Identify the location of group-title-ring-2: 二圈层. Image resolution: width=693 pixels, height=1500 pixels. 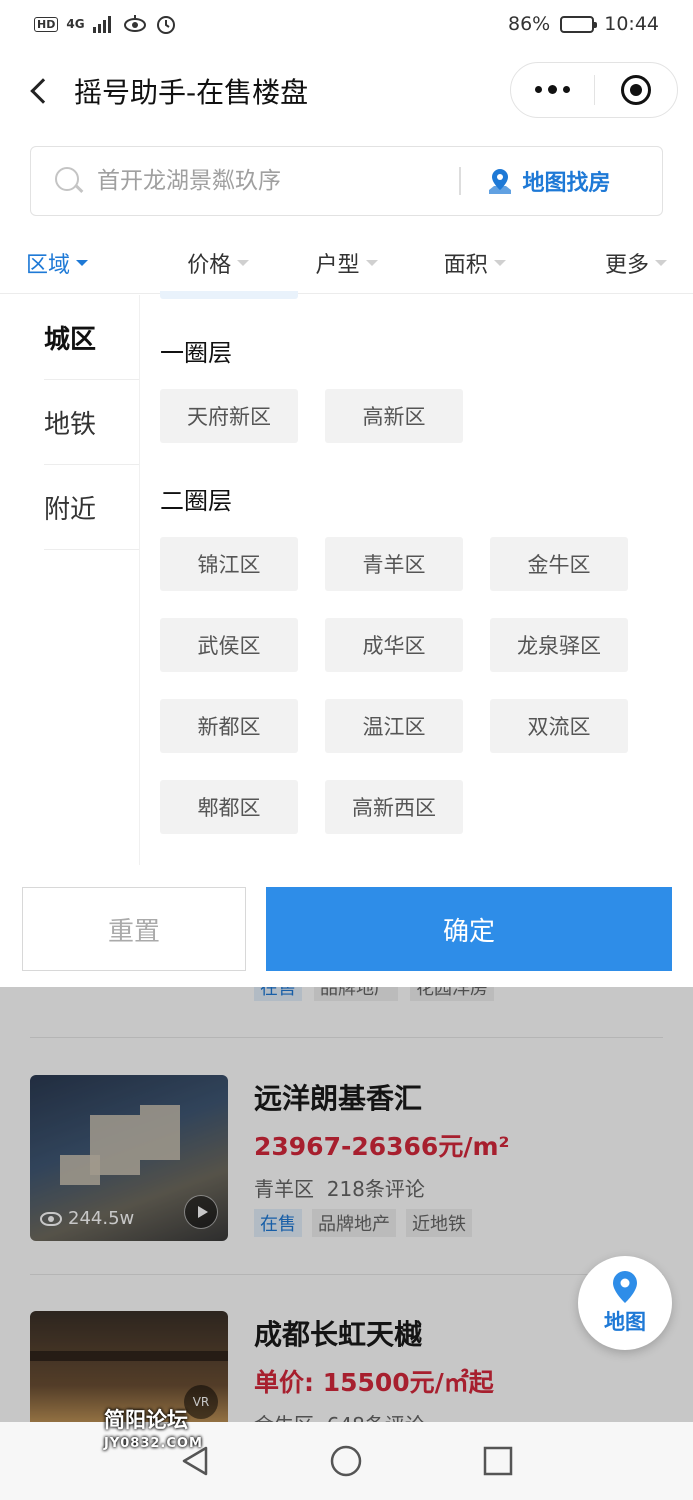
(196, 501).